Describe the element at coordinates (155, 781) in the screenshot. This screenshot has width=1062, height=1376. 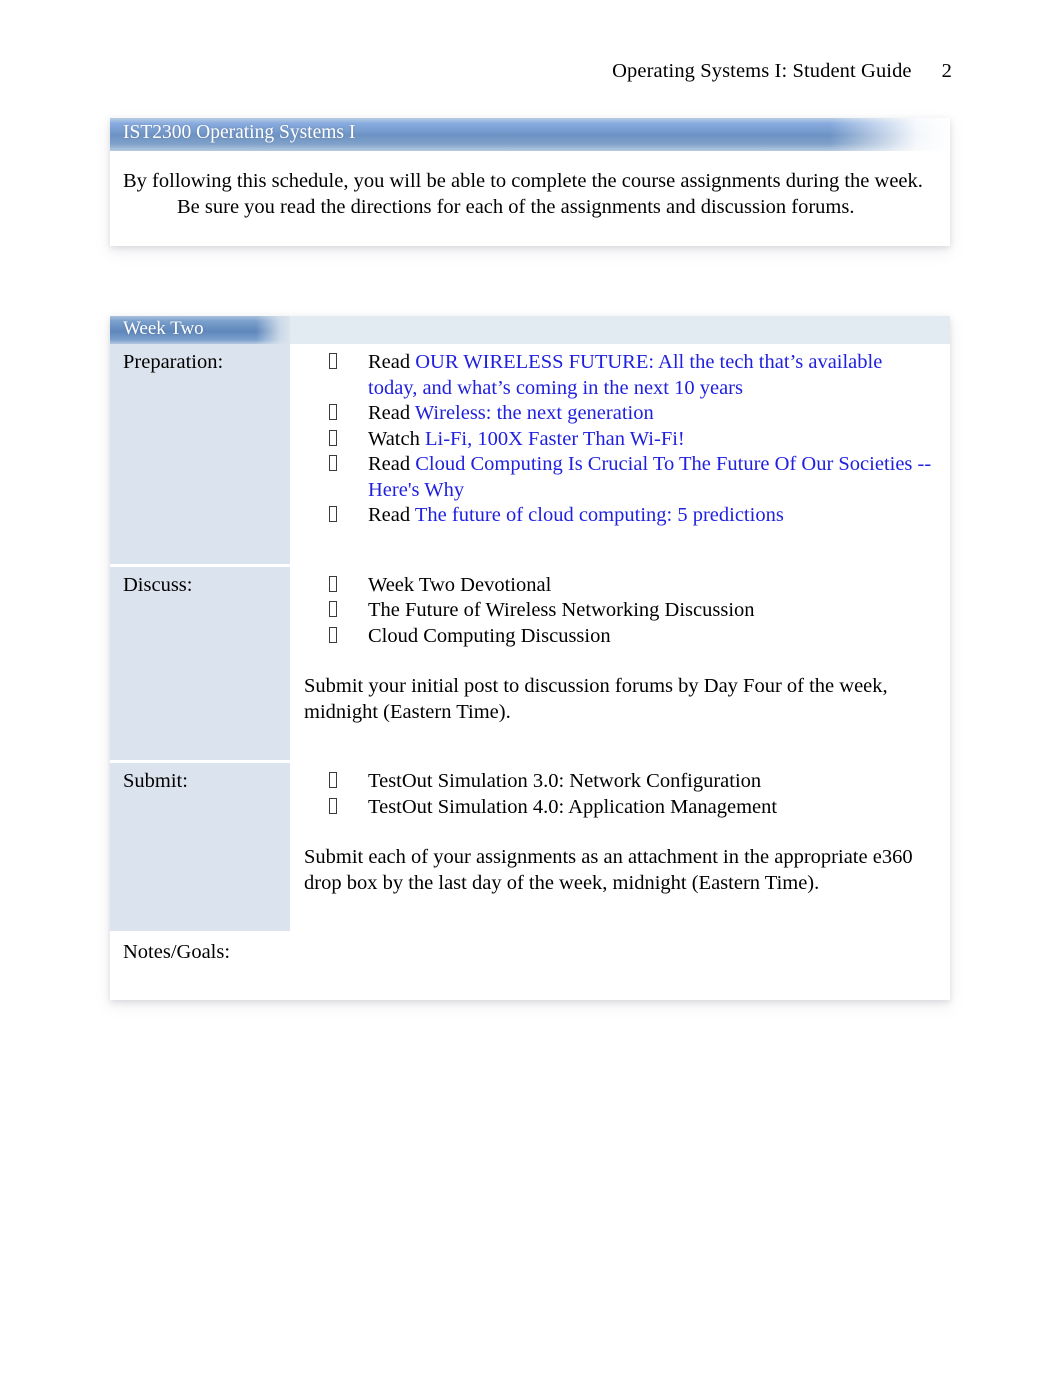
I see `submit-label: Submit:` at that location.